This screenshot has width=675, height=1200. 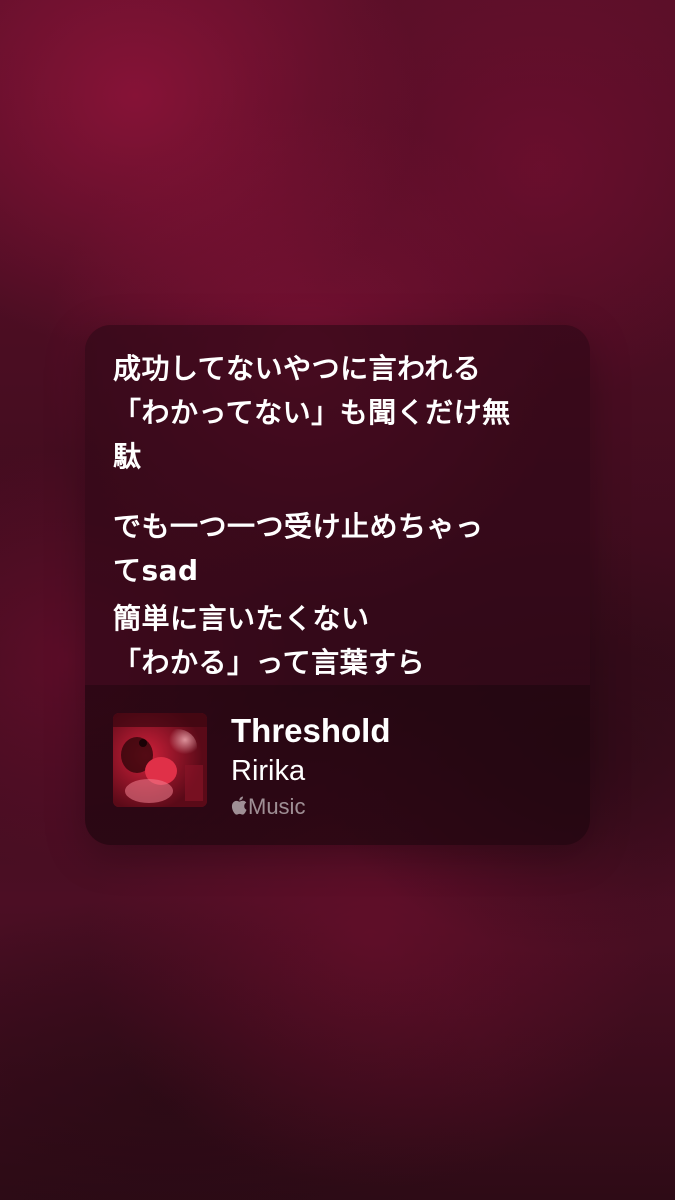 I want to click on track-title: Threshold, so click(x=311, y=731).